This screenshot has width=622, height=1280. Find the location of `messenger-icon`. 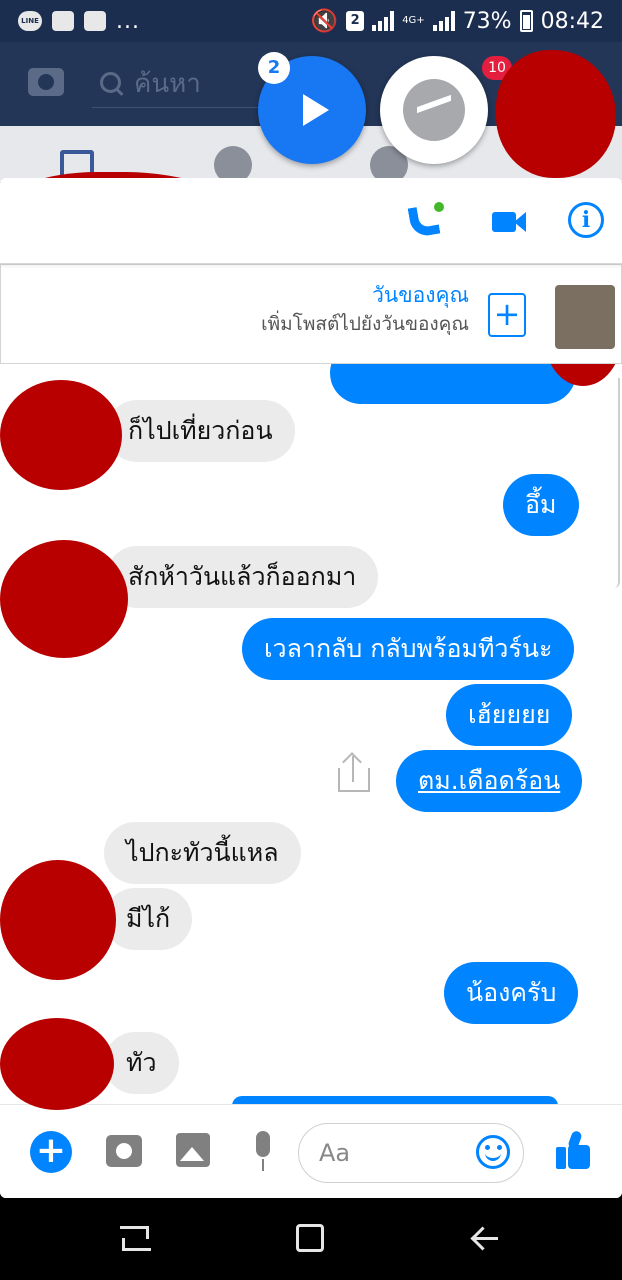

messenger-icon is located at coordinates (434, 110).